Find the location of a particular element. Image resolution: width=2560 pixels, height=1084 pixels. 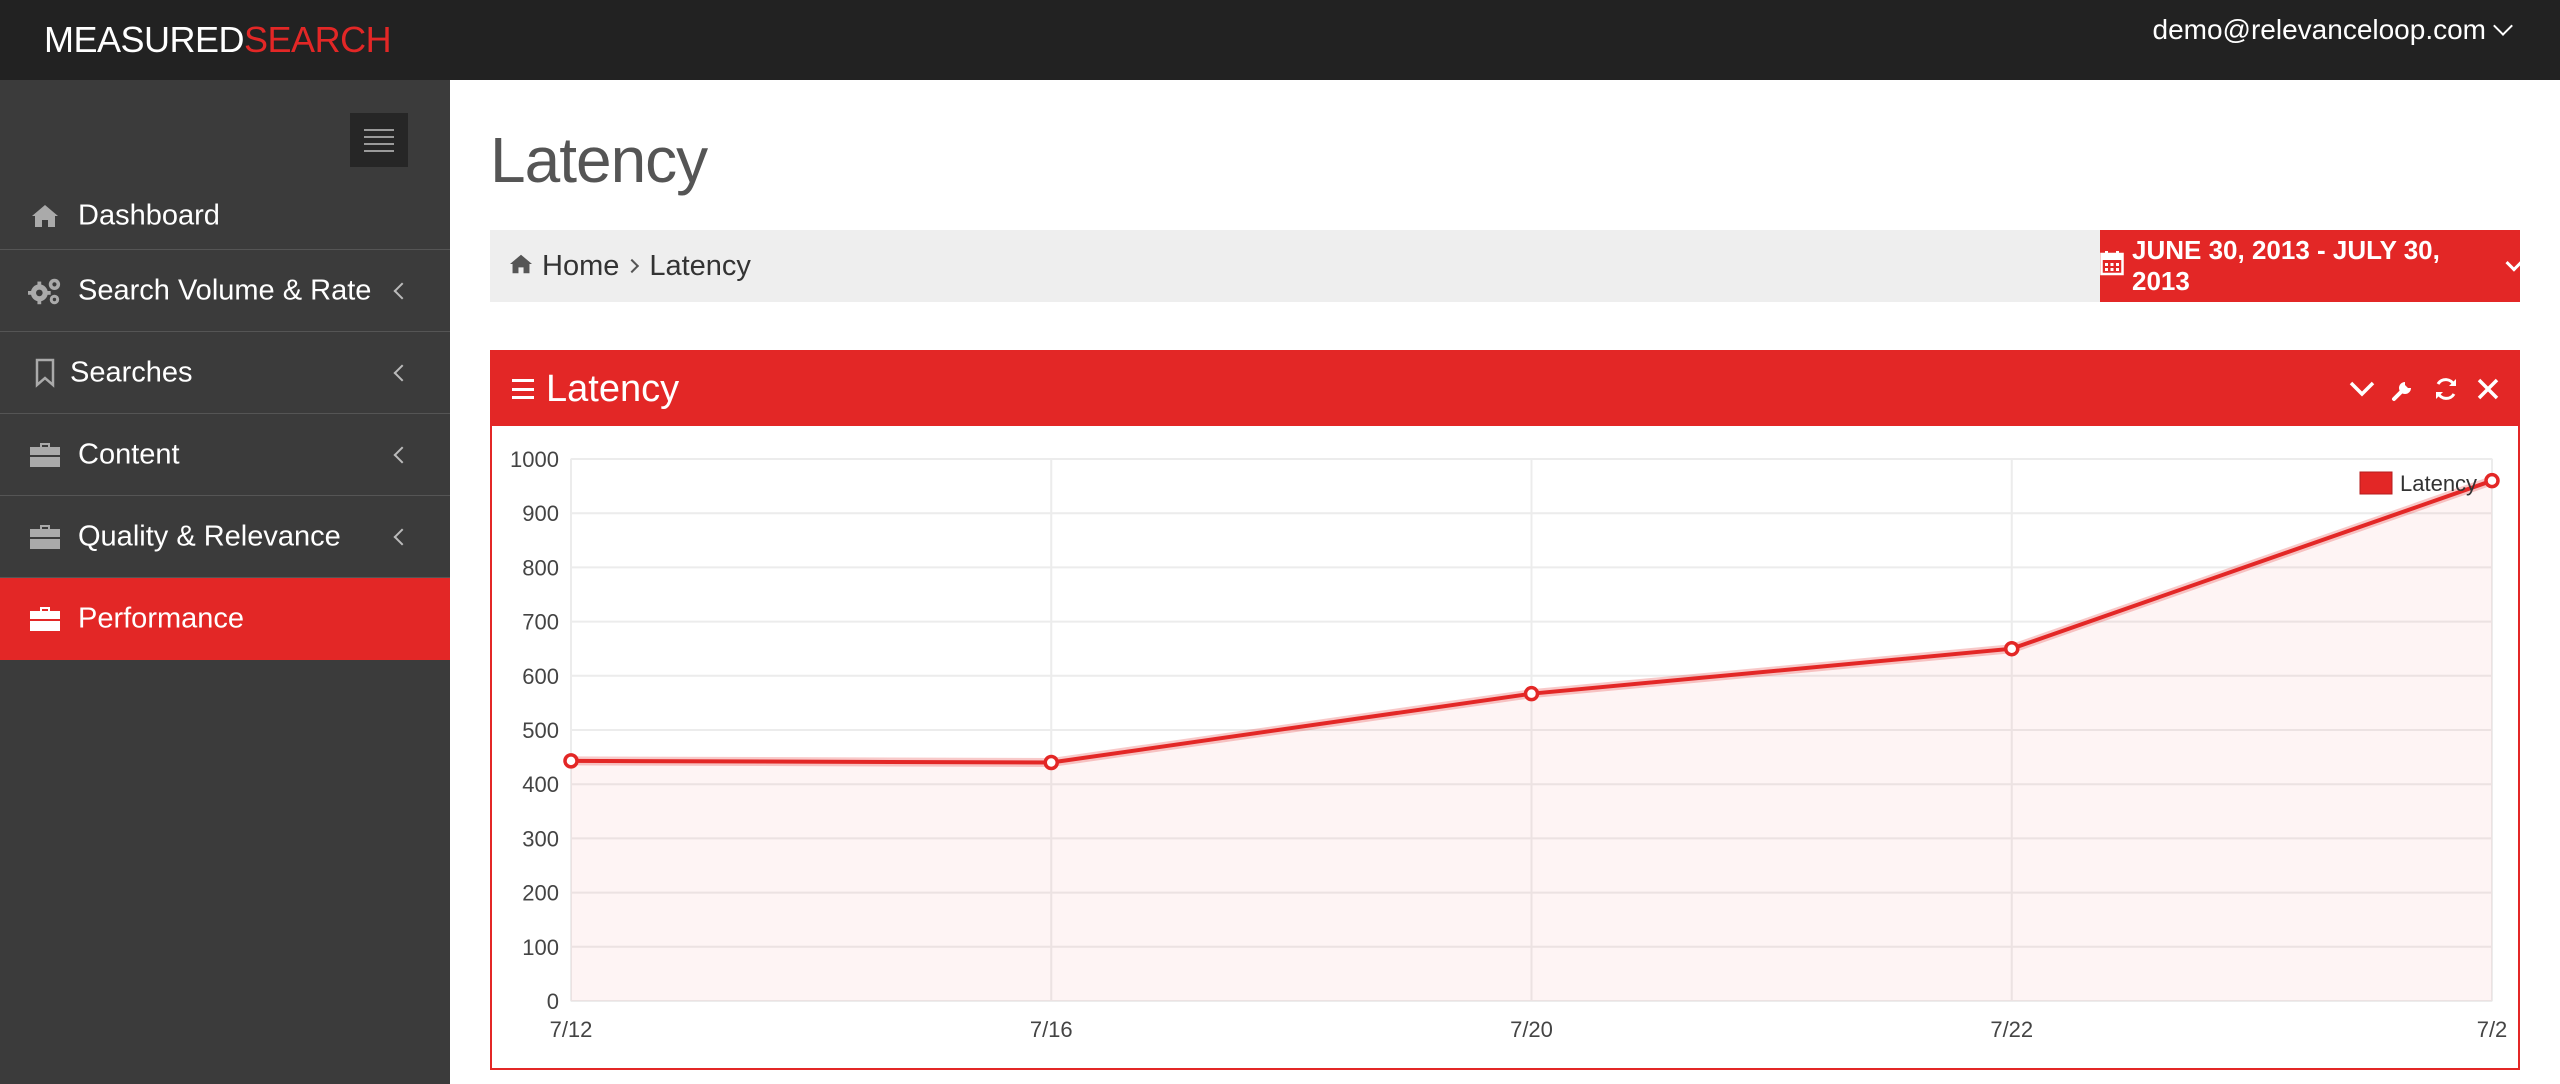

widget-header: Latency is located at coordinates (1505, 389).